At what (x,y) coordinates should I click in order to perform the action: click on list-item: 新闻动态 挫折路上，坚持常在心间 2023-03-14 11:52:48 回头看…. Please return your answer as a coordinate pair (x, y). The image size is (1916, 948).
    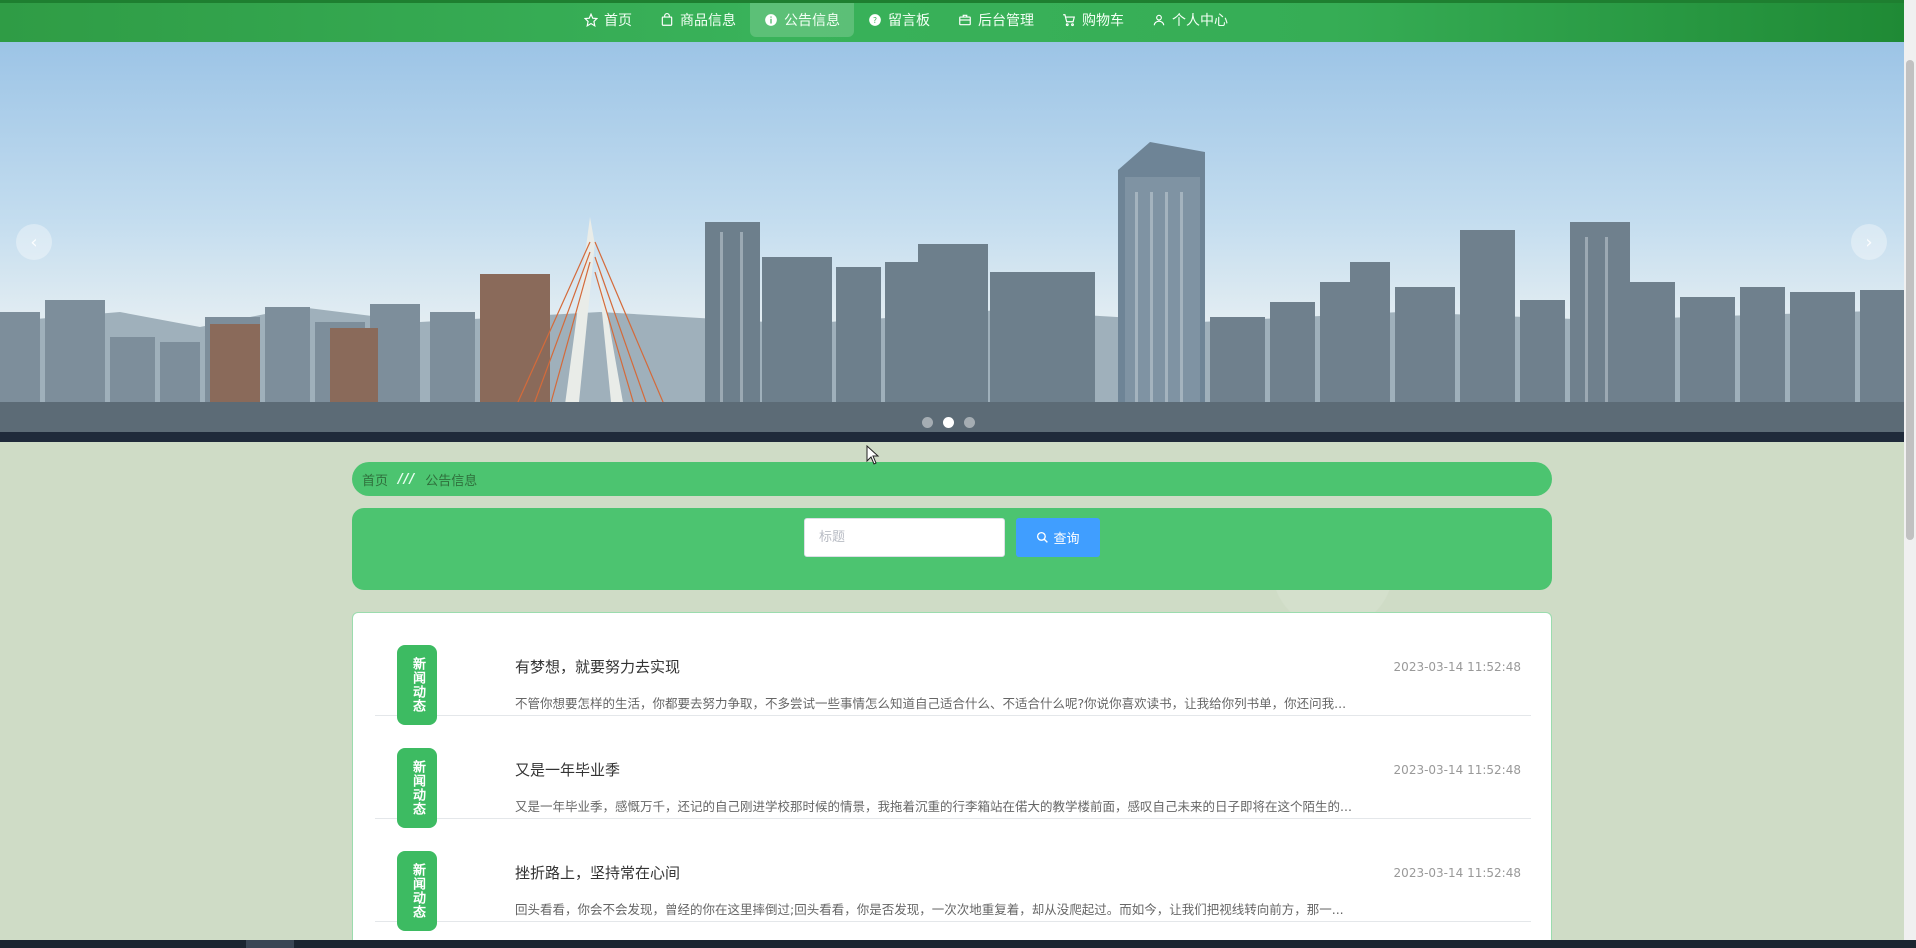
    Looking at the image, I should click on (953, 875).